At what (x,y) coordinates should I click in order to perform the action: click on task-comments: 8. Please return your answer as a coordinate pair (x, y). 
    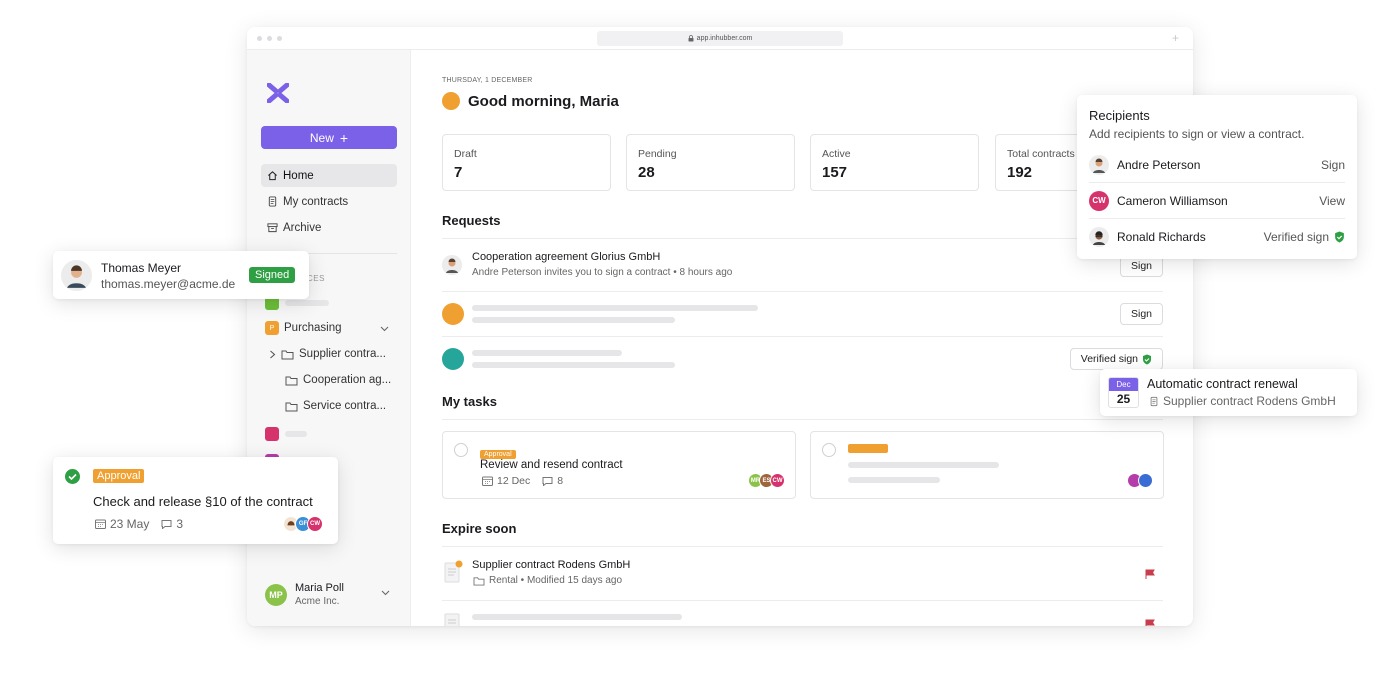
    Looking at the image, I should click on (560, 481).